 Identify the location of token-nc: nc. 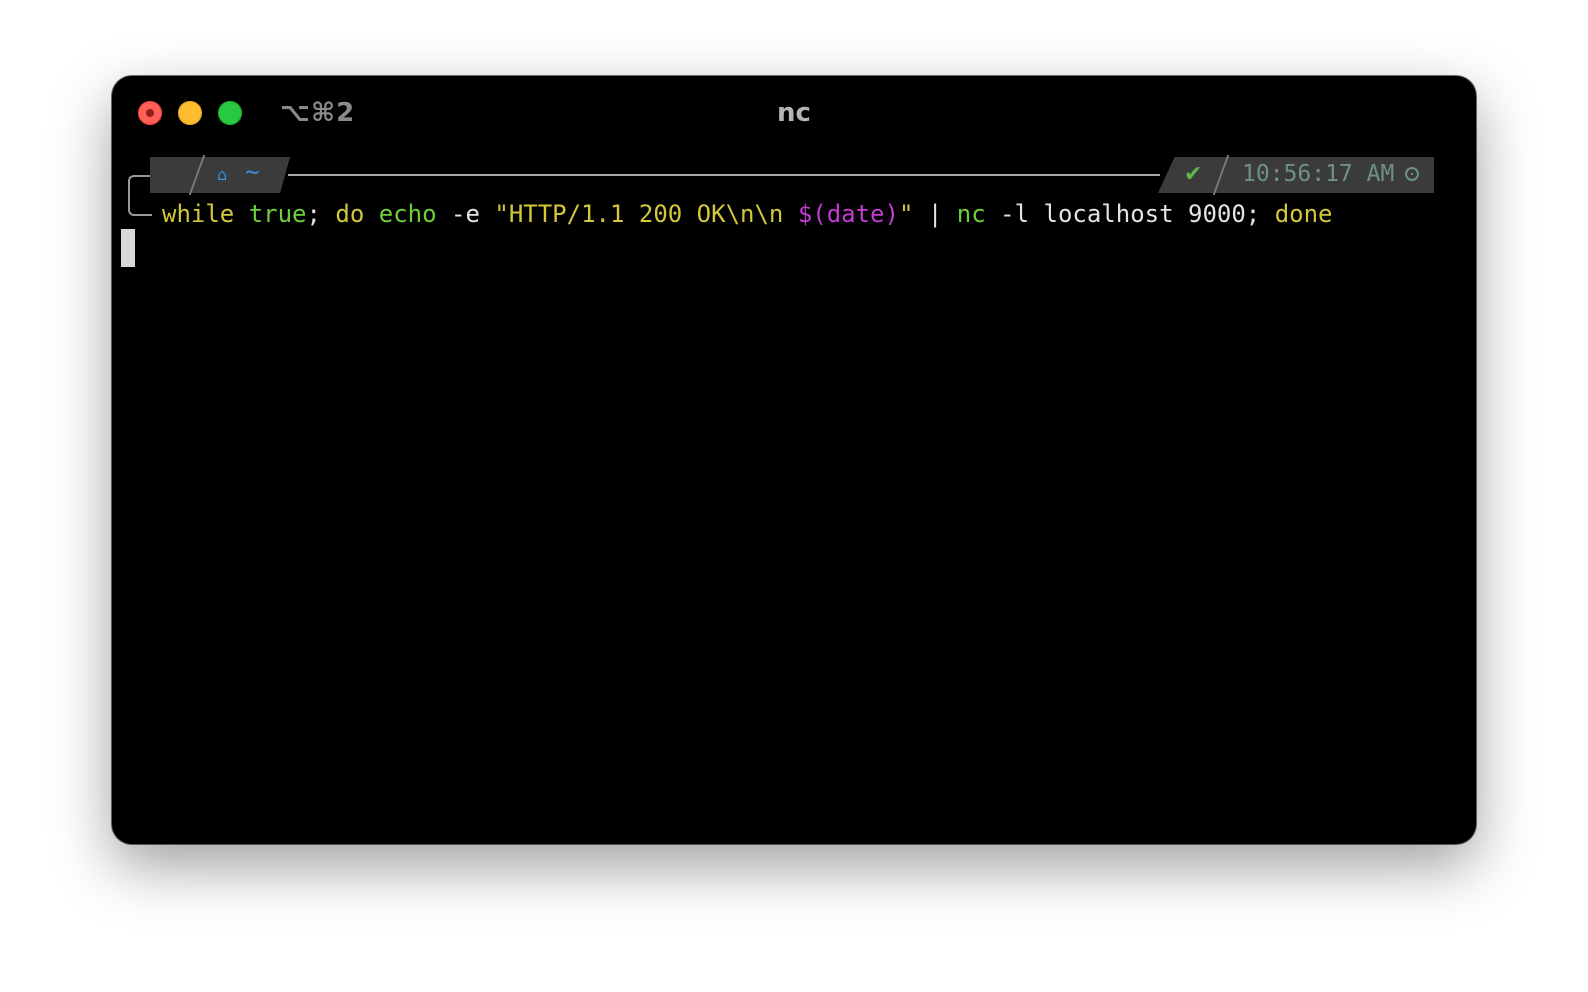
(971, 214).